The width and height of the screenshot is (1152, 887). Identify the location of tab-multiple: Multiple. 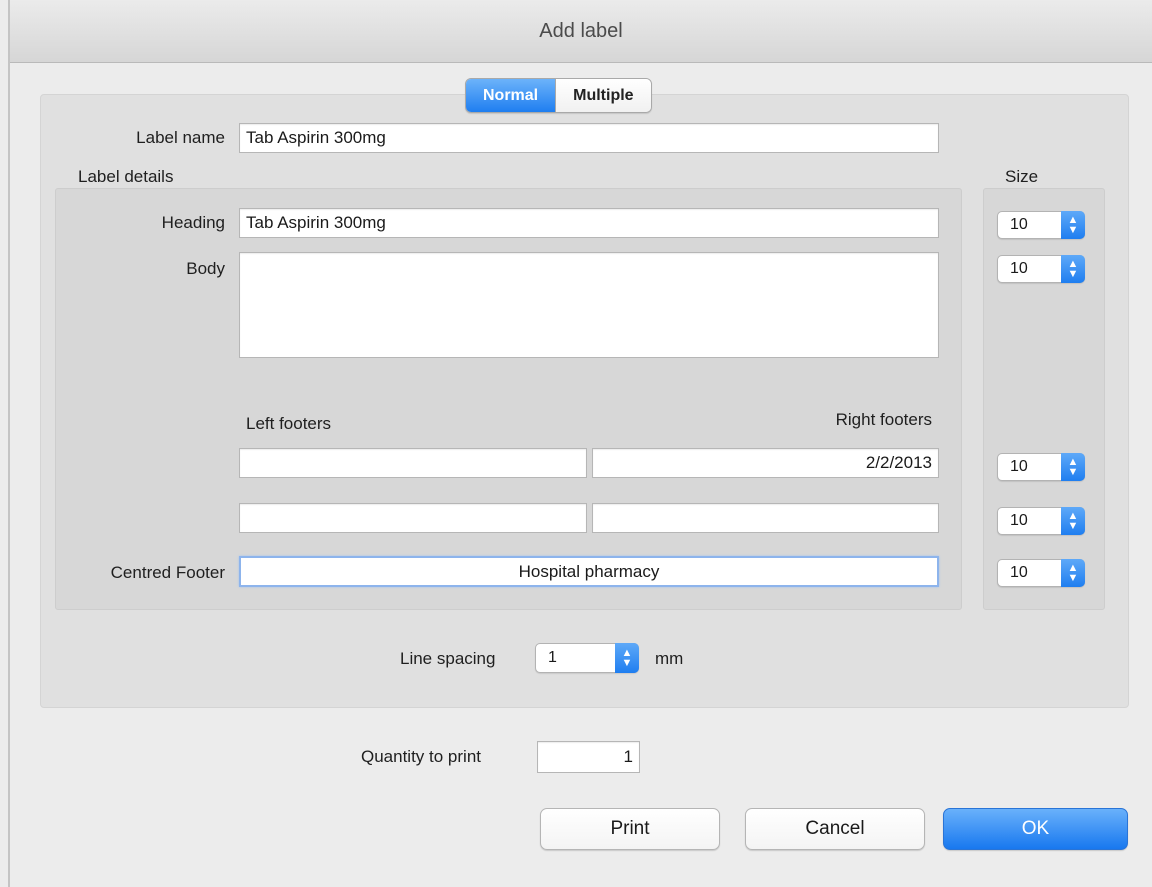
(603, 95).